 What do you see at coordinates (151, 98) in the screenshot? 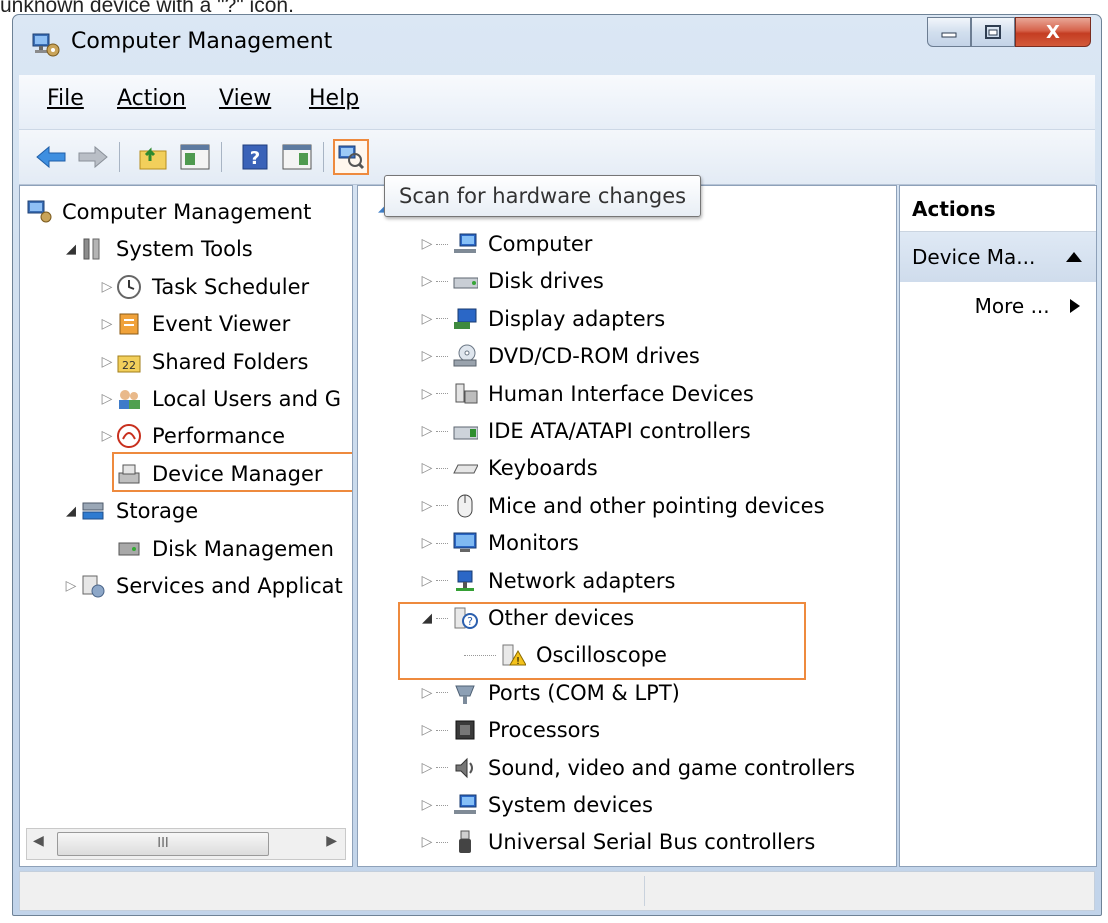
I see `menu-action: Action` at bounding box center [151, 98].